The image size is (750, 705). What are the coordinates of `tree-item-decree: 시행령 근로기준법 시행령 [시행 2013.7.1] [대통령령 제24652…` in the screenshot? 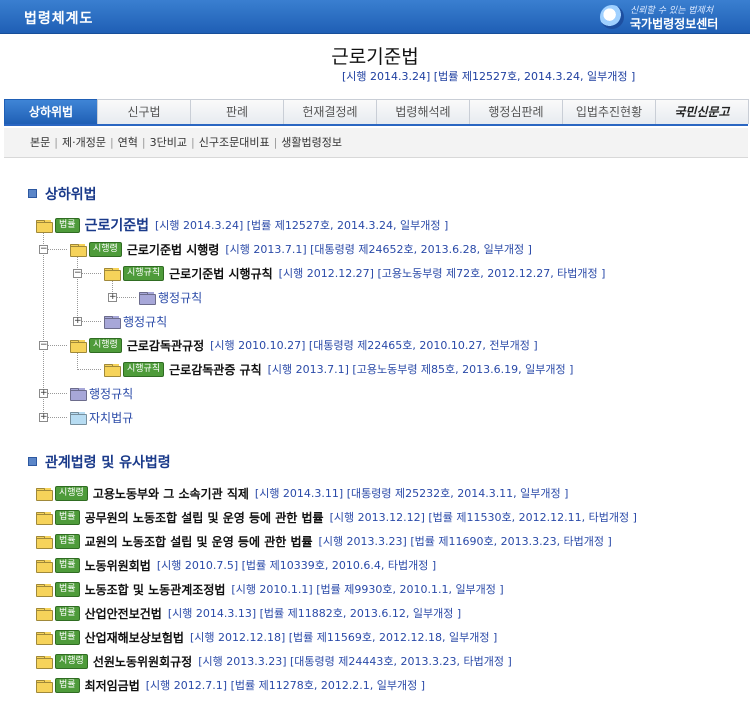 It's located at (301, 249).